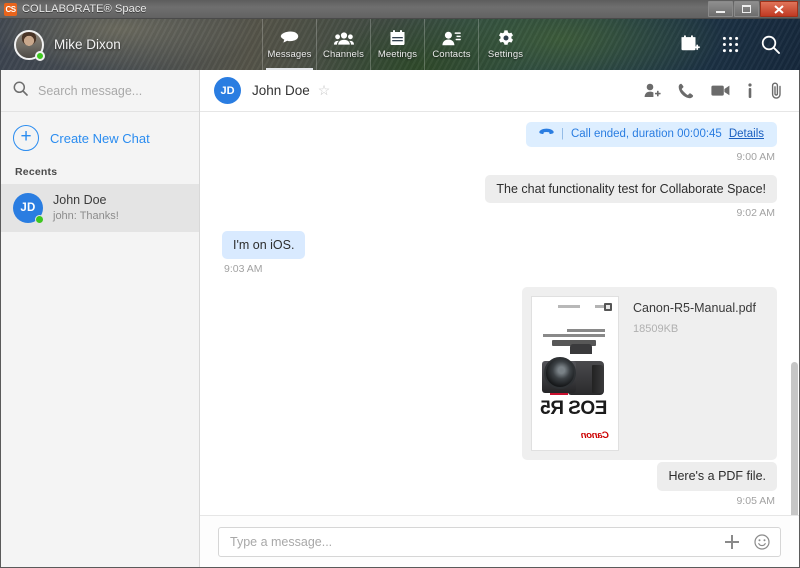 The height and width of the screenshot is (568, 800). I want to click on list-item-preview: john: Thanks!, so click(86, 215).